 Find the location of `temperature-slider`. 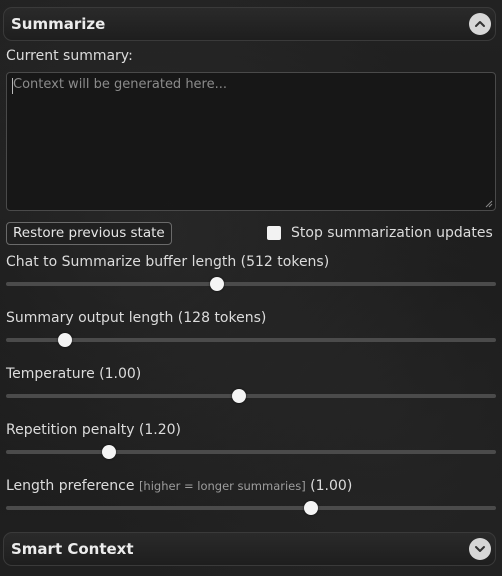

temperature-slider is located at coordinates (251, 396).